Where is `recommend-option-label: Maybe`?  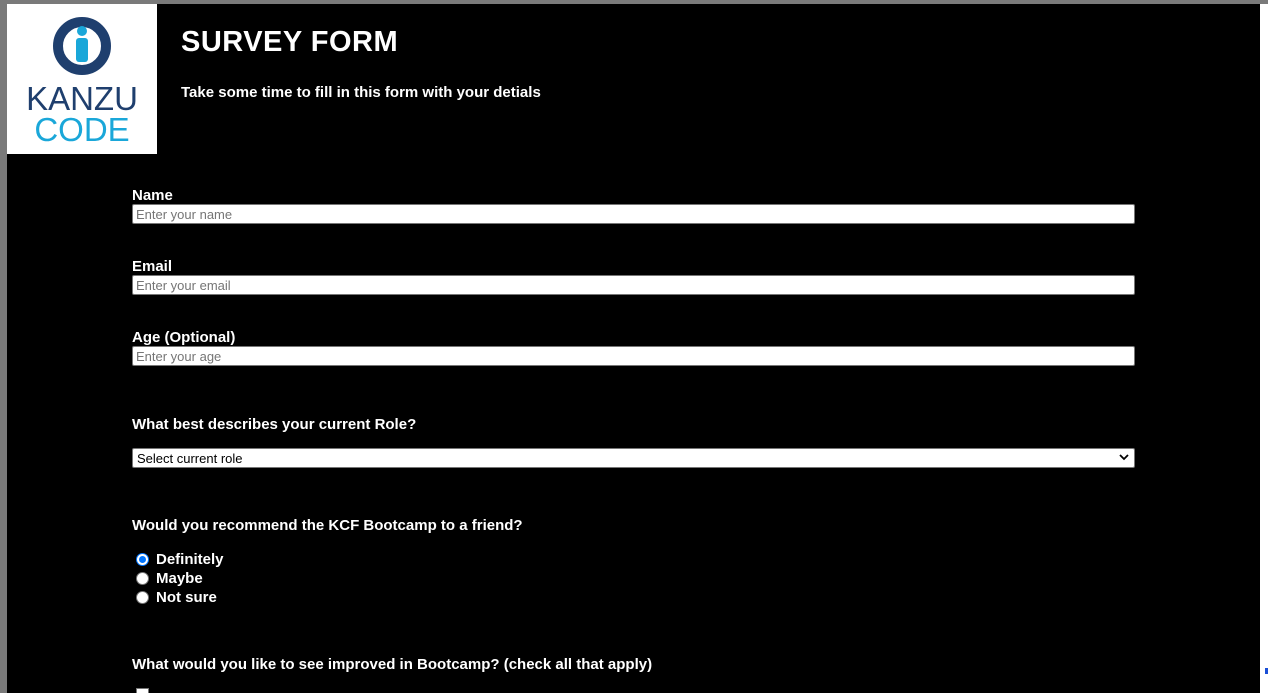
recommend-option-label: Maybe is located at coordinates (179, 578).